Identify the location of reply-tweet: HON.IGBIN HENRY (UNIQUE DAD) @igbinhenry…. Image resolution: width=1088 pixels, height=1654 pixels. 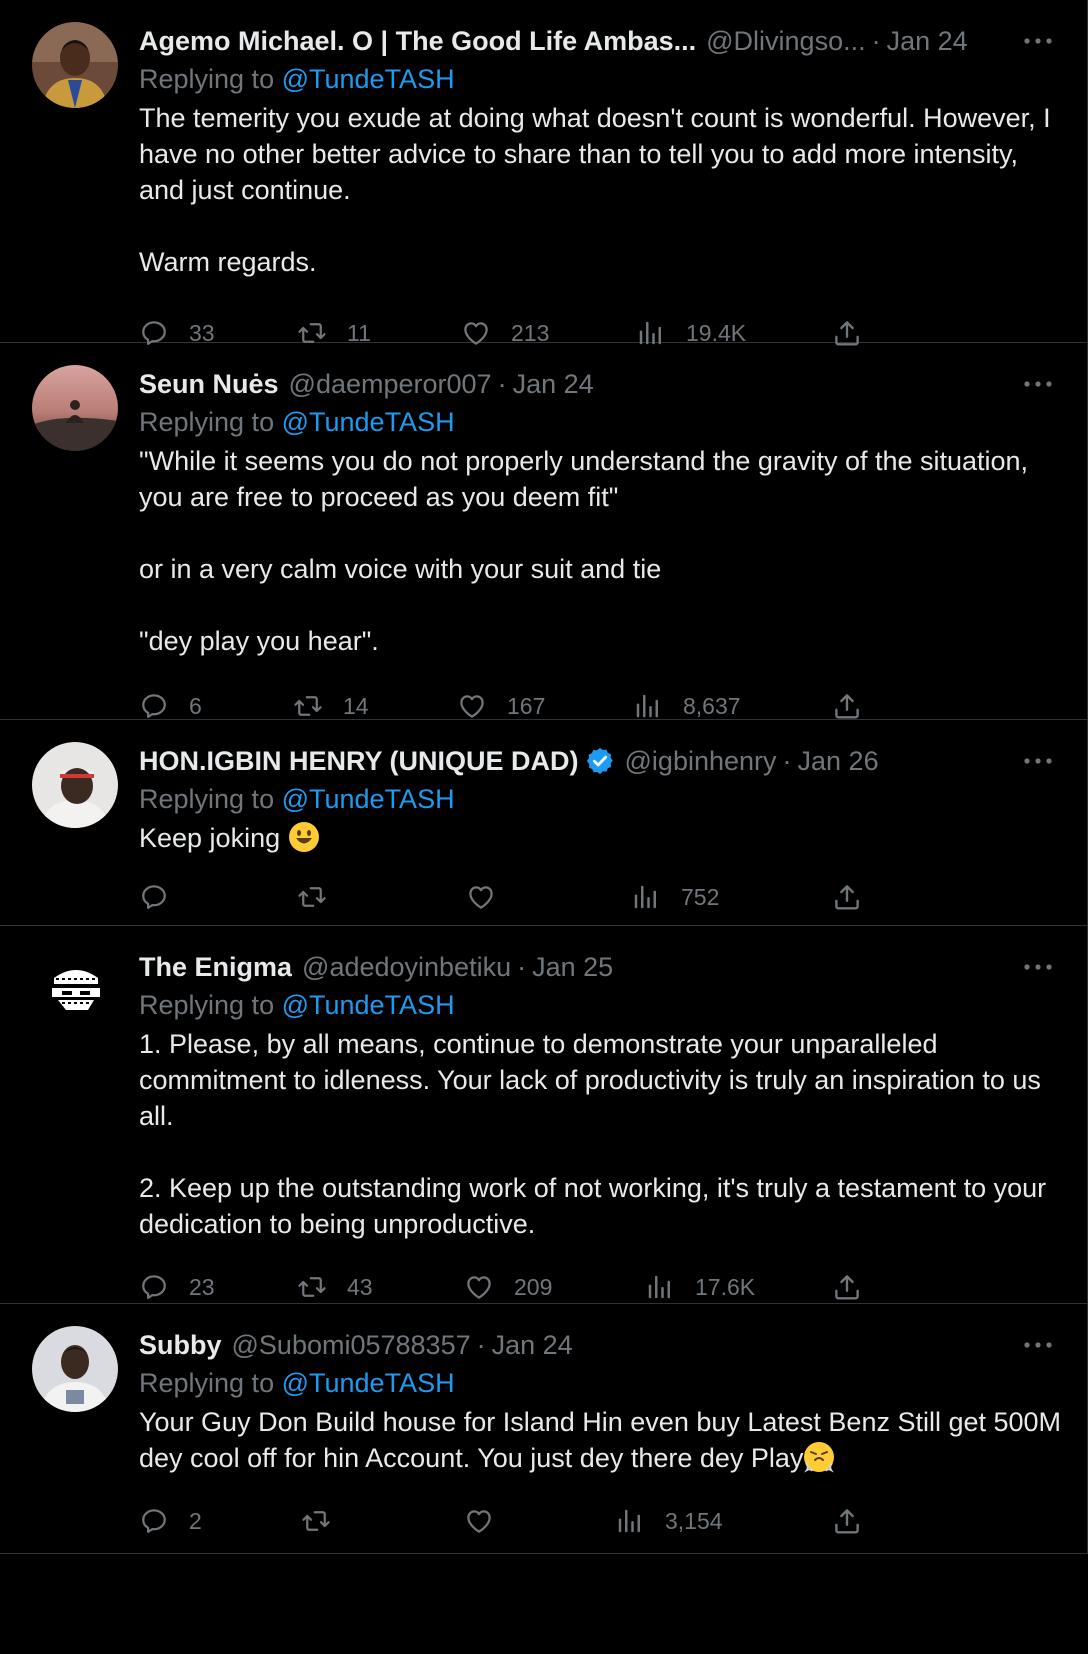
(543, 823).